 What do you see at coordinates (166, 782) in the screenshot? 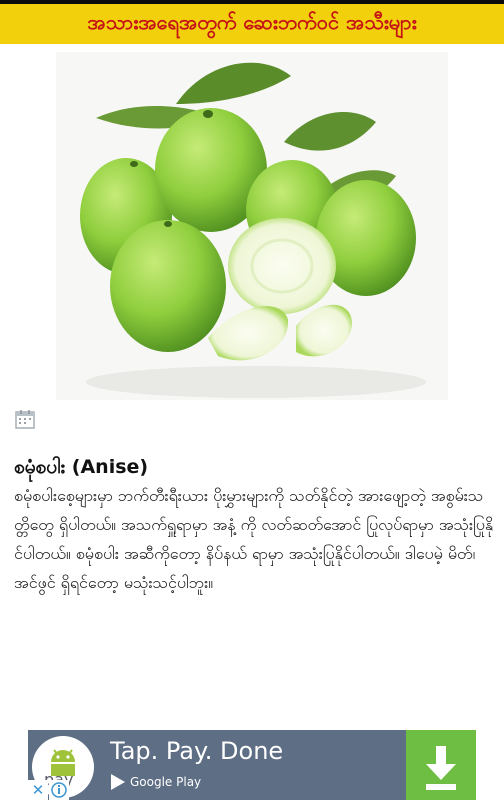
I see `ad-store-label: Google Play` at bounding box center [166, 782].